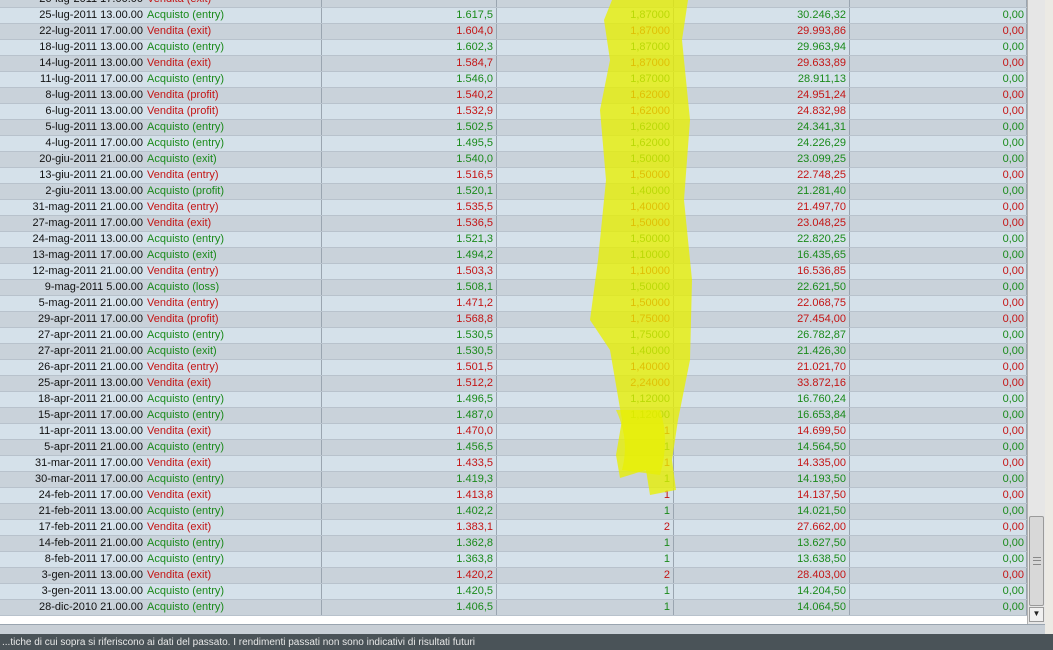 Image resolution: width=1053 pixels, height=650 pixels. Describe the element at coordinates (409, 431) in the screenshot. I see `cell-price: 1.470,0` at that location.